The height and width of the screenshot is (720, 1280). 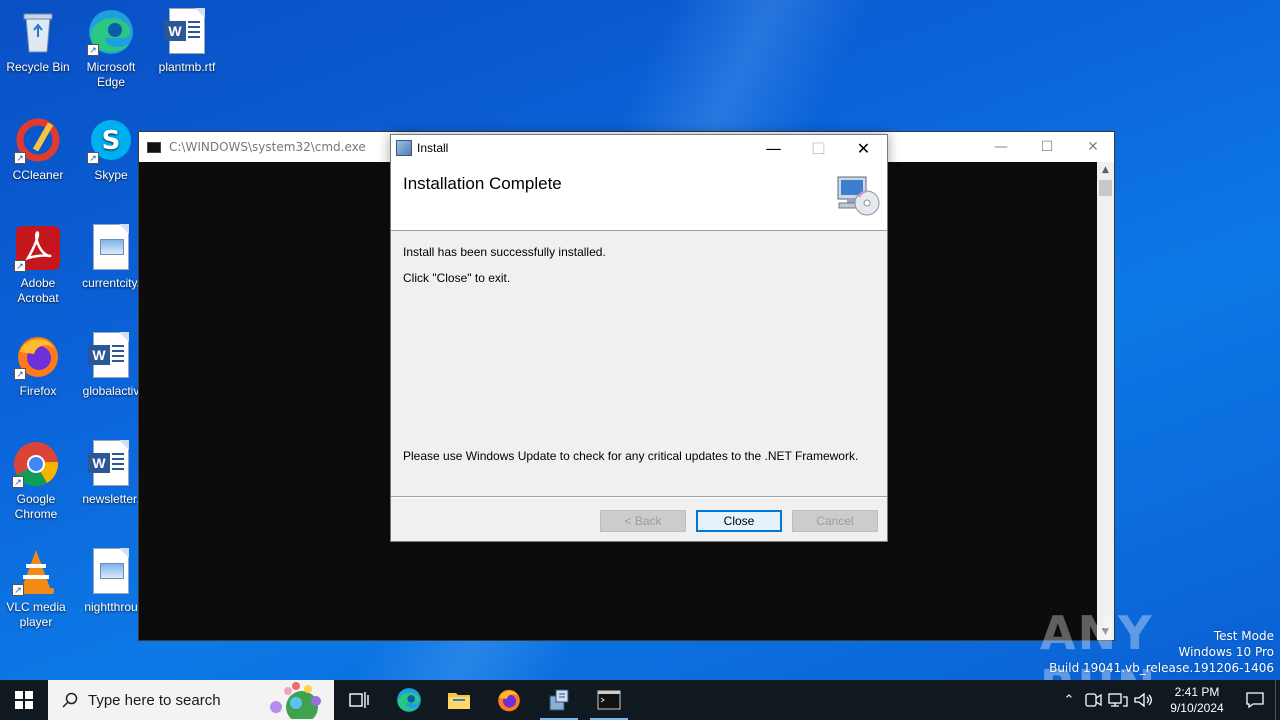 I want to click on task-view-icon, so click(x=359, y=700).